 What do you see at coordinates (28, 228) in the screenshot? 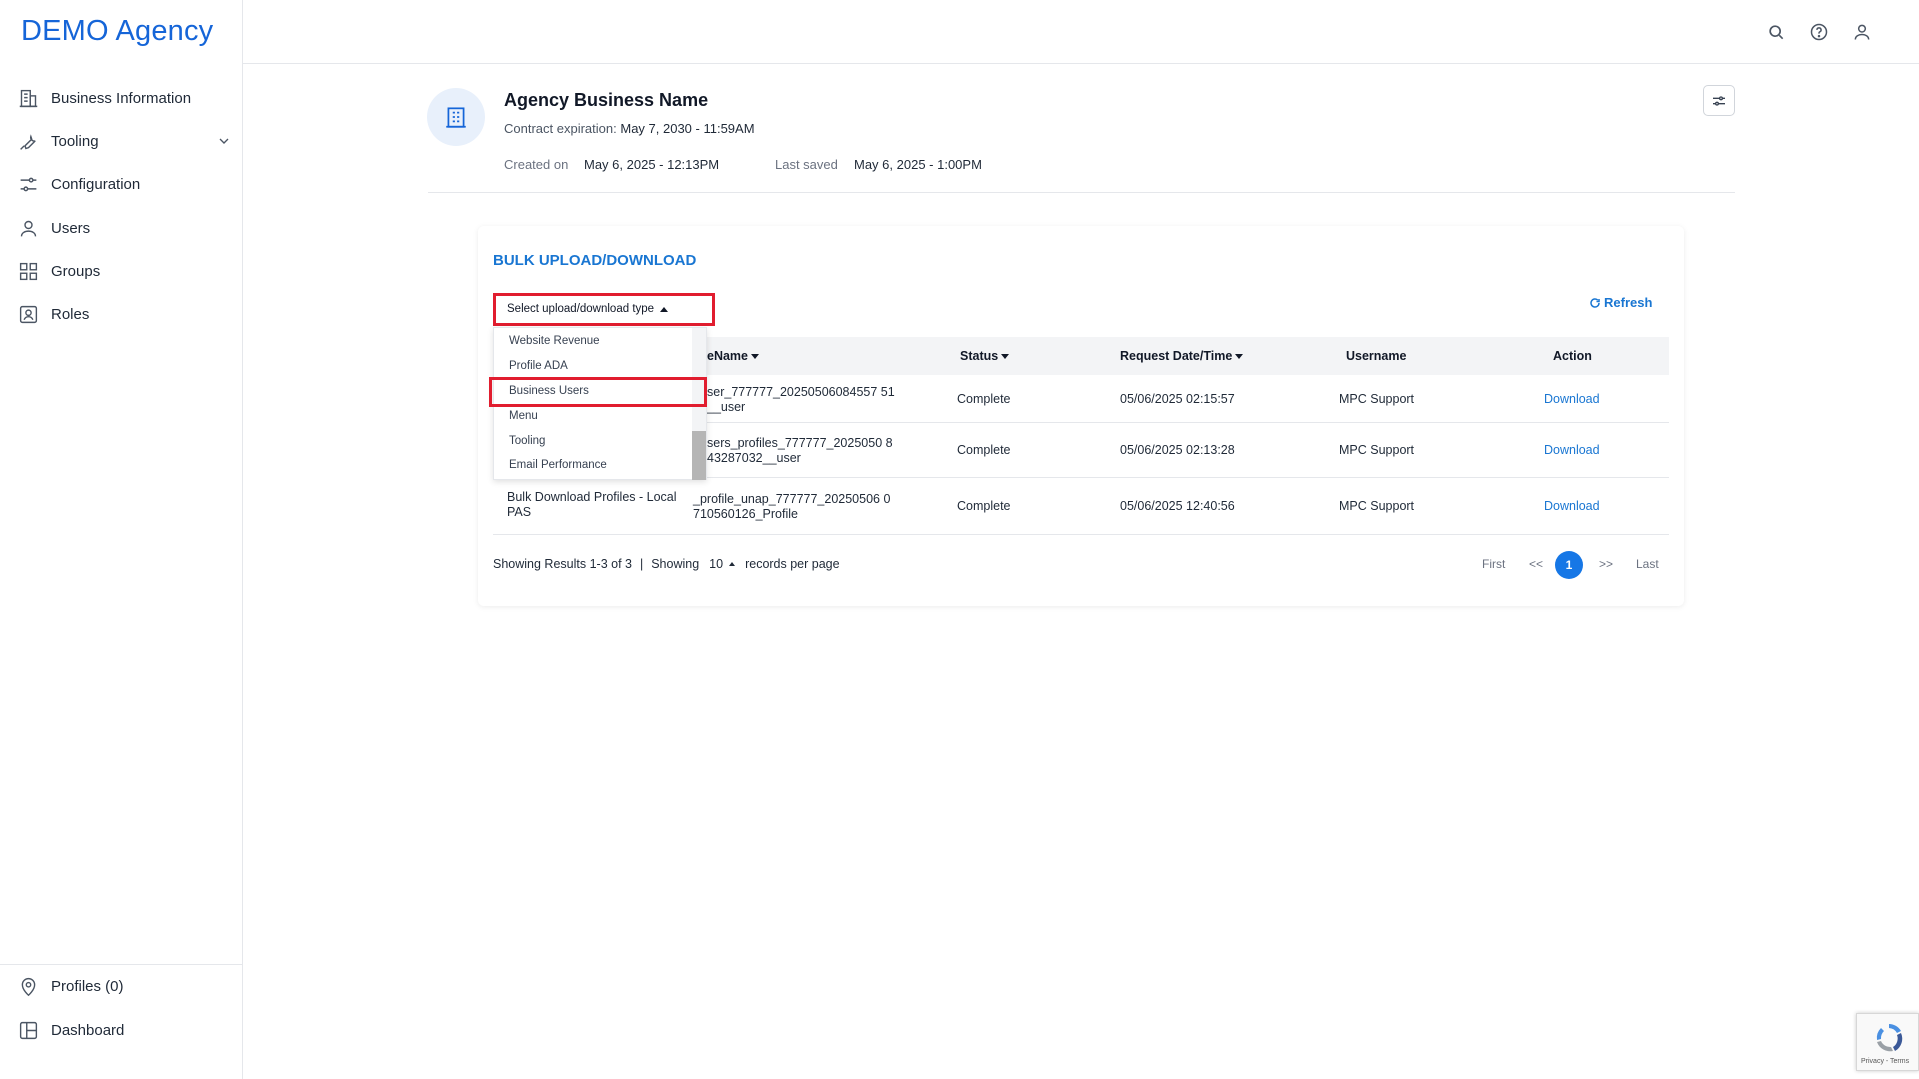
I see `user-icon` at bounding box center [28, 228].